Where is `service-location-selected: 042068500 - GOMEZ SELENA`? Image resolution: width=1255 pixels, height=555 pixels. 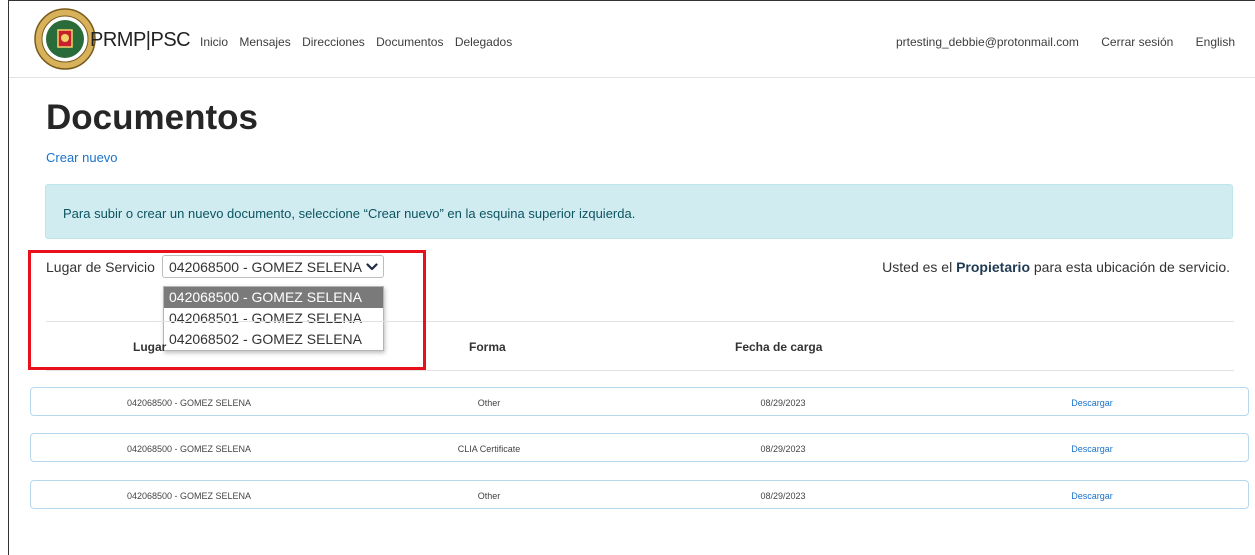
service-location-selected: 042068500 - GOMEZ SELENA is located at coordinates (265, 267).